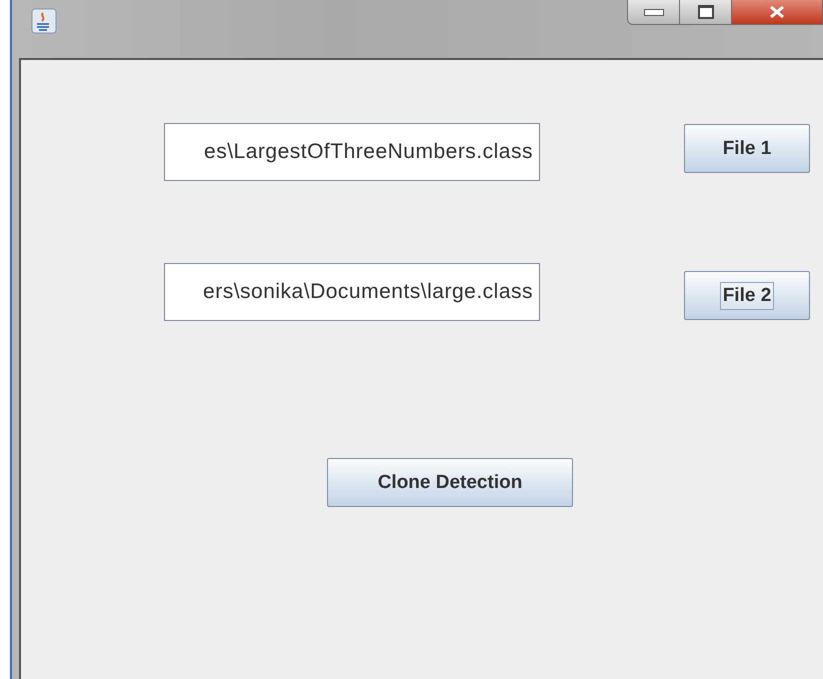 The width and height of the screenshot is (823, 679). What do you see at coordinates (352, 292) in the screenshot?
I see `file-path-field: ers\sonika\Documents\large.class` at bounding box center [352, 292].